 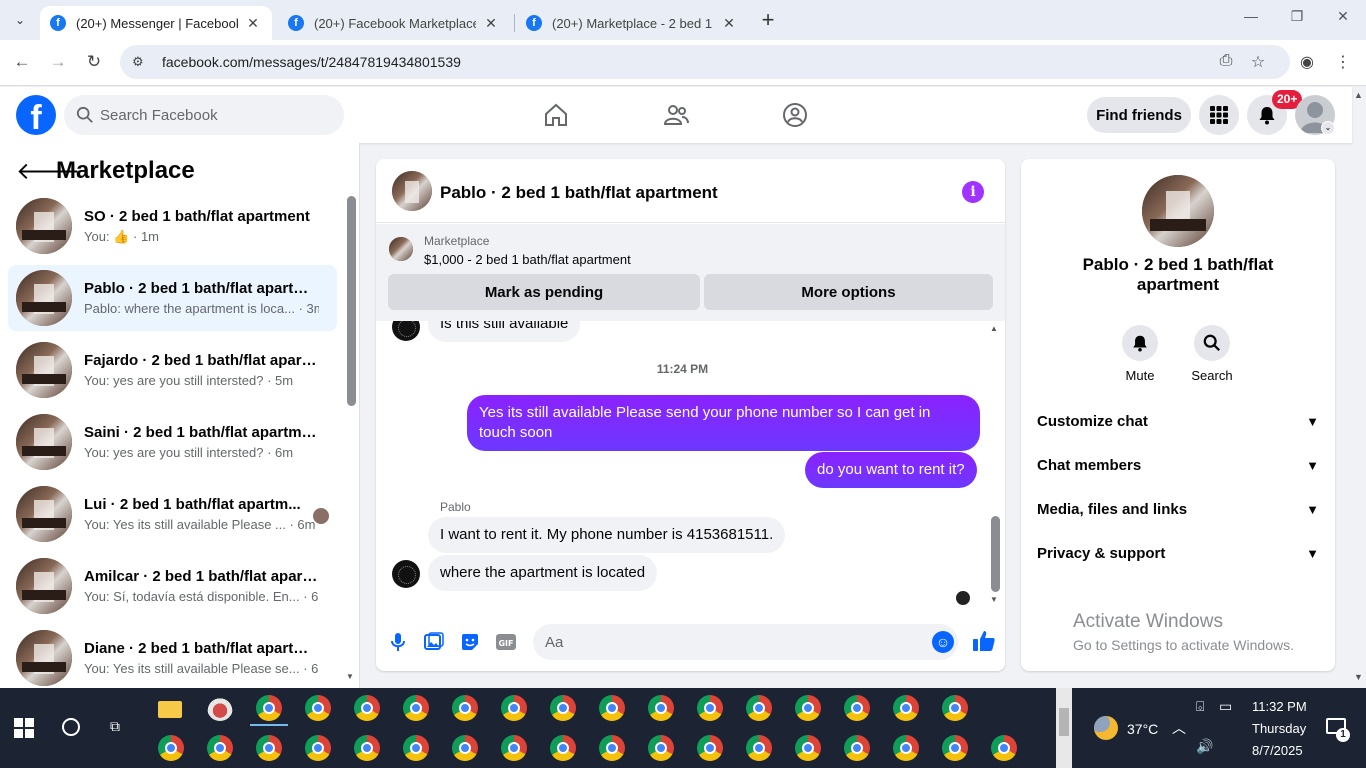 What do you see at coordinates (1307, 63) in the screenshot?
I see `profile-icon: ◉` at bounding box center [1307, 63].